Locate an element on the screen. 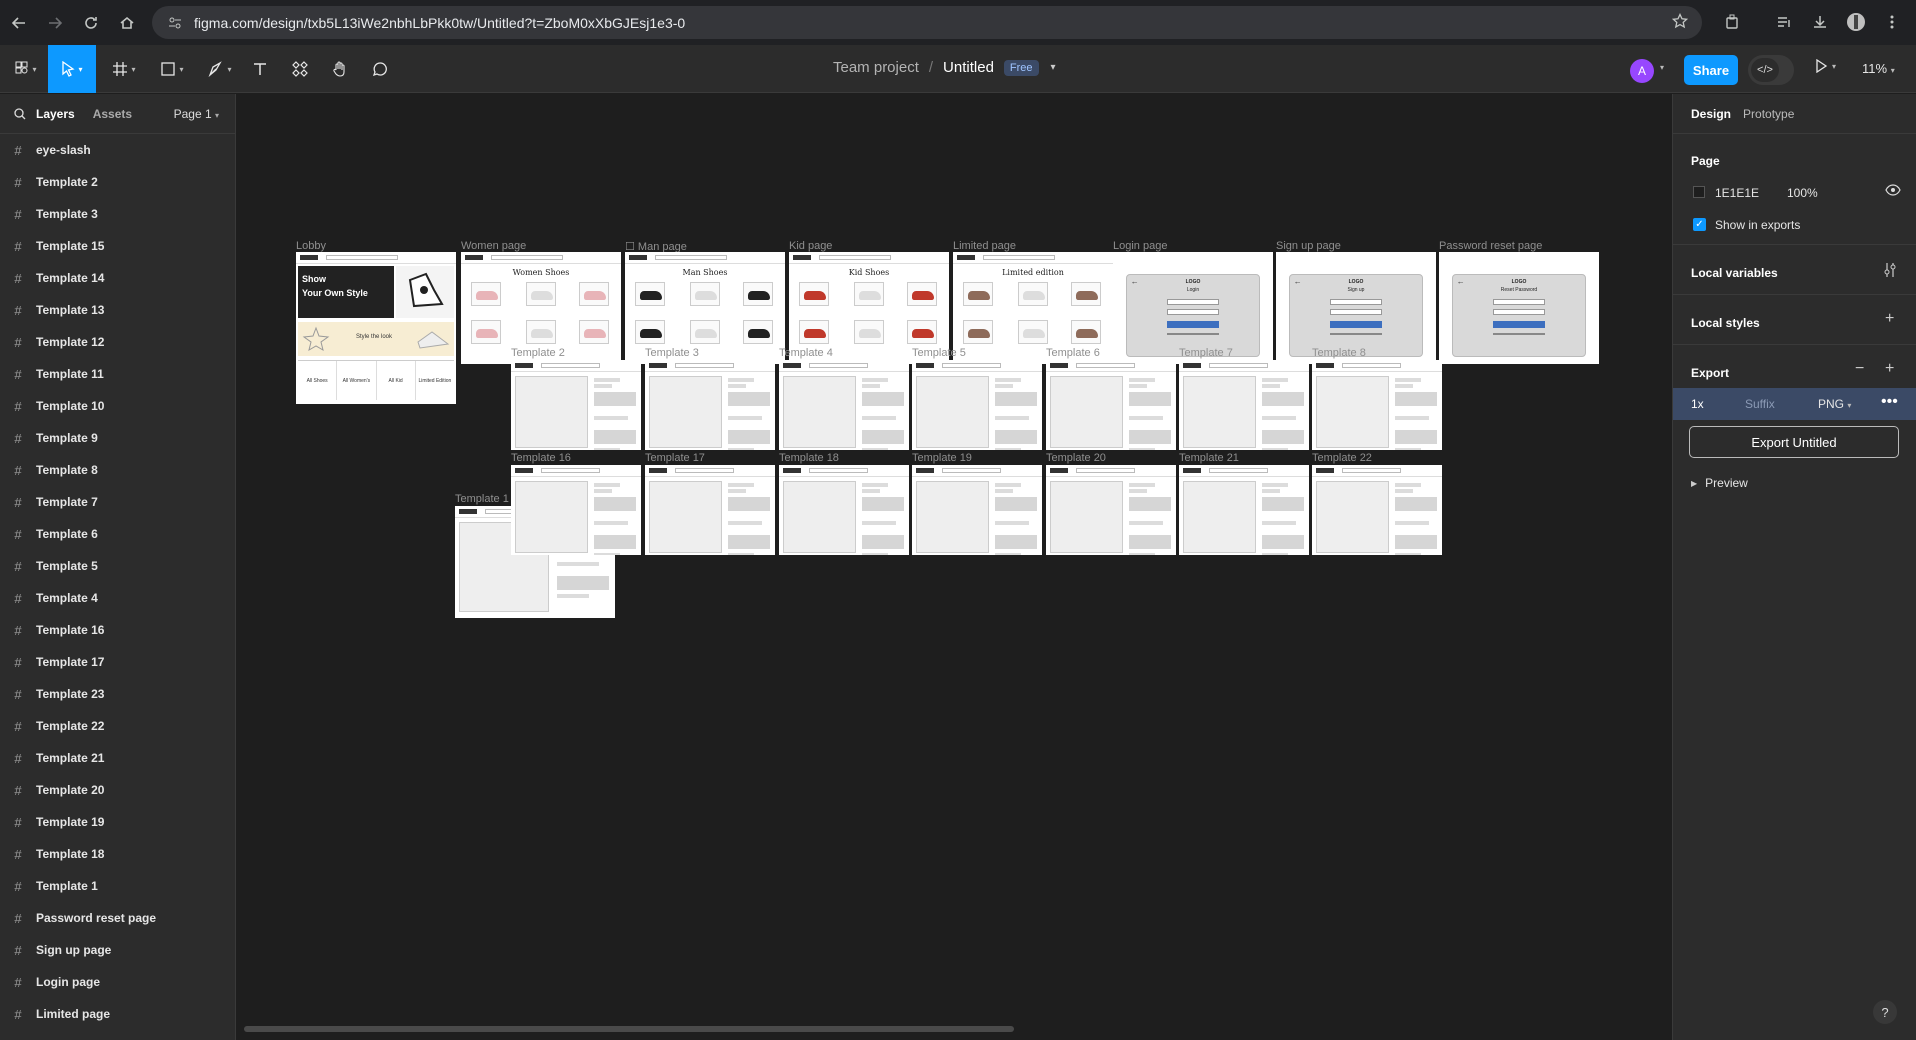  extensions-icon is located at coordinates (1732, 22).